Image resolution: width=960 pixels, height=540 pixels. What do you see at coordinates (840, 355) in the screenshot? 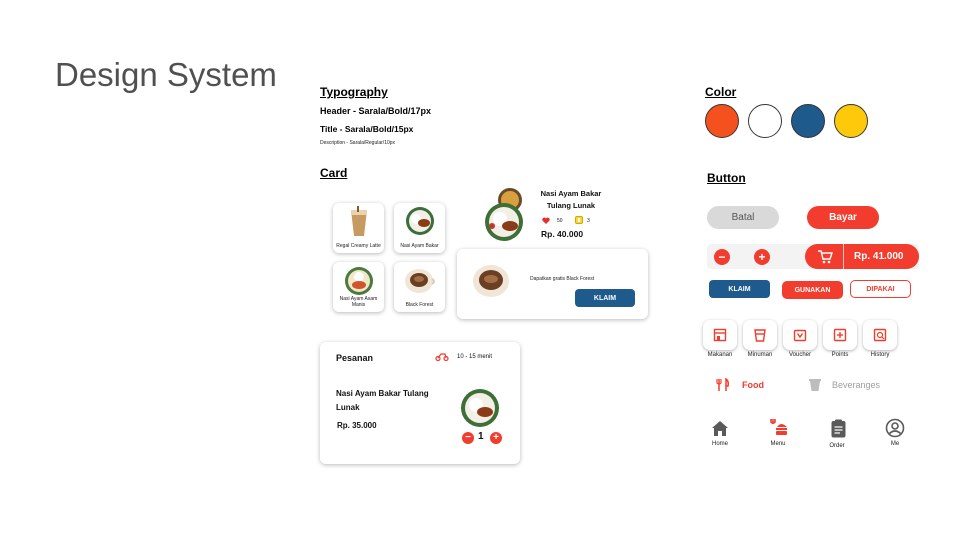
I see `category-label: Points` at bounding box center [840, 355].